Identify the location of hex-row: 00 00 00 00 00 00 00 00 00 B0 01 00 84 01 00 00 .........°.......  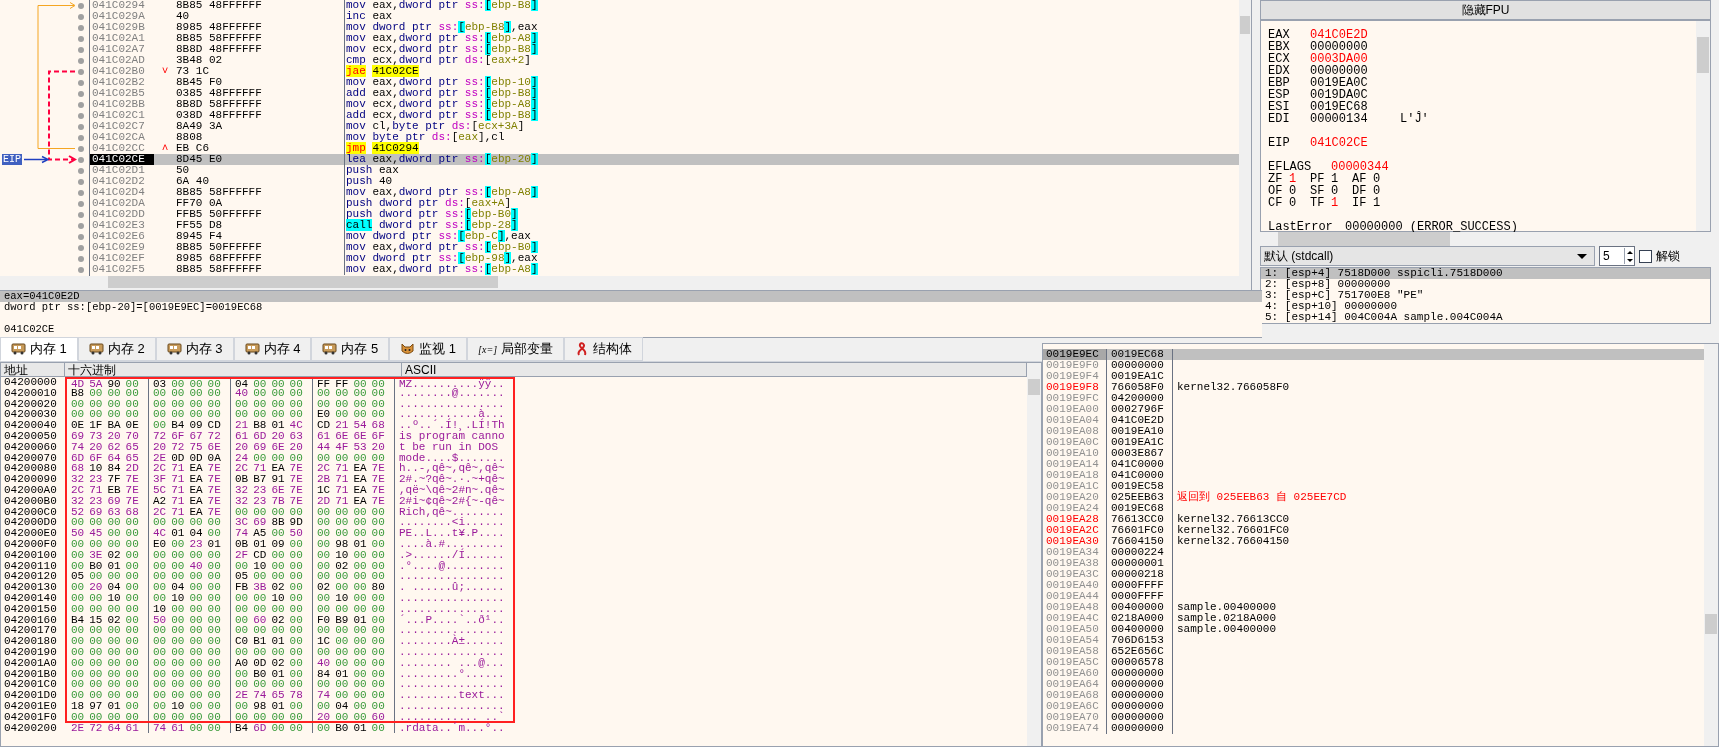
(290, 674).